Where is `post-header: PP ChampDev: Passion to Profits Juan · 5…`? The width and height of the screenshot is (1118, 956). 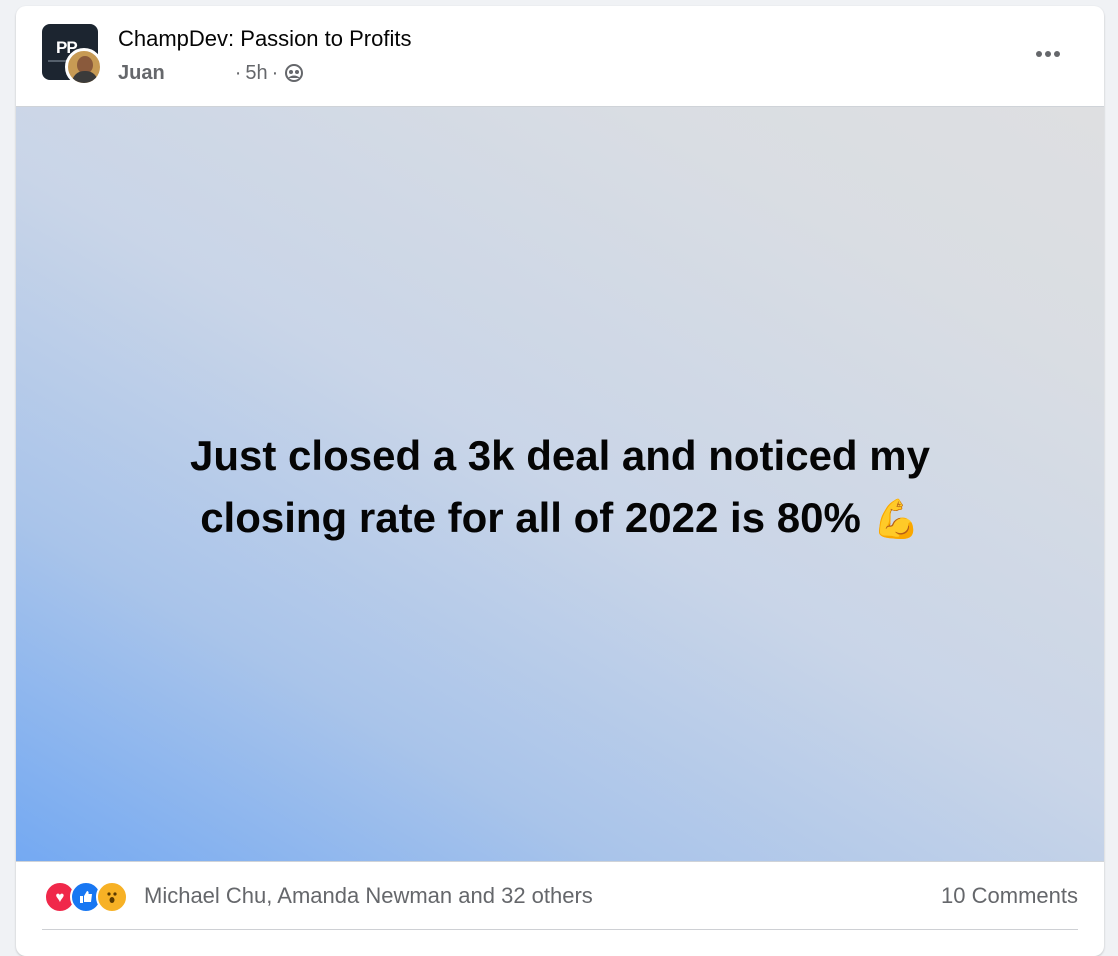
post-header: PP ChampDev: Passion to Profits Juan · 5… is located at coordinates (560, 56).